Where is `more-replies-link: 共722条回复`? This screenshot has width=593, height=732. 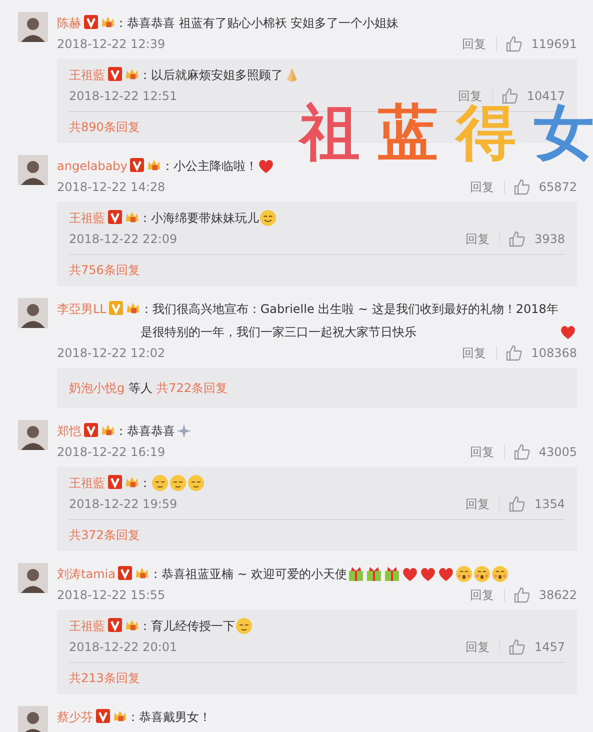 more-replies-link: 共722条回复 is located at coordinates (192, 388).